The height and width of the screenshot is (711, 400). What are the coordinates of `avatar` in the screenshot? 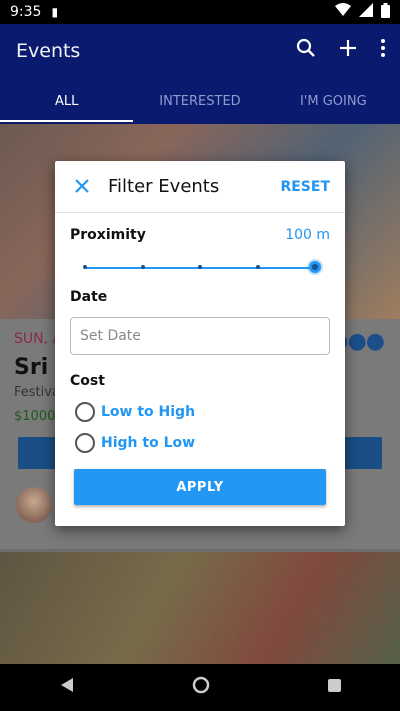 It's located at (34, 505).